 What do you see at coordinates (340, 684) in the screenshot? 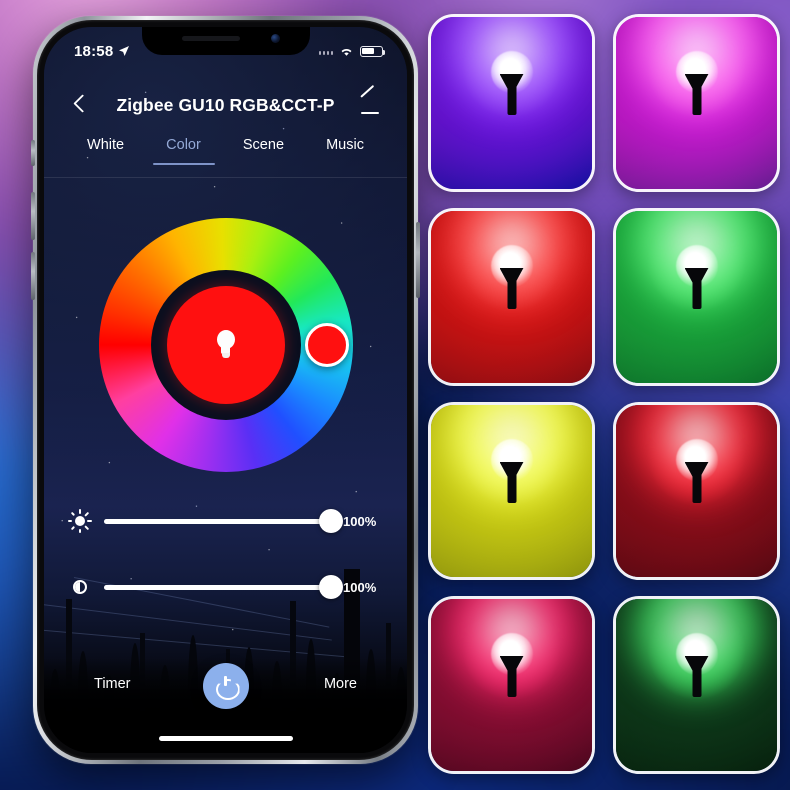
I see `more-button: More` at bounding box center [340, 684].